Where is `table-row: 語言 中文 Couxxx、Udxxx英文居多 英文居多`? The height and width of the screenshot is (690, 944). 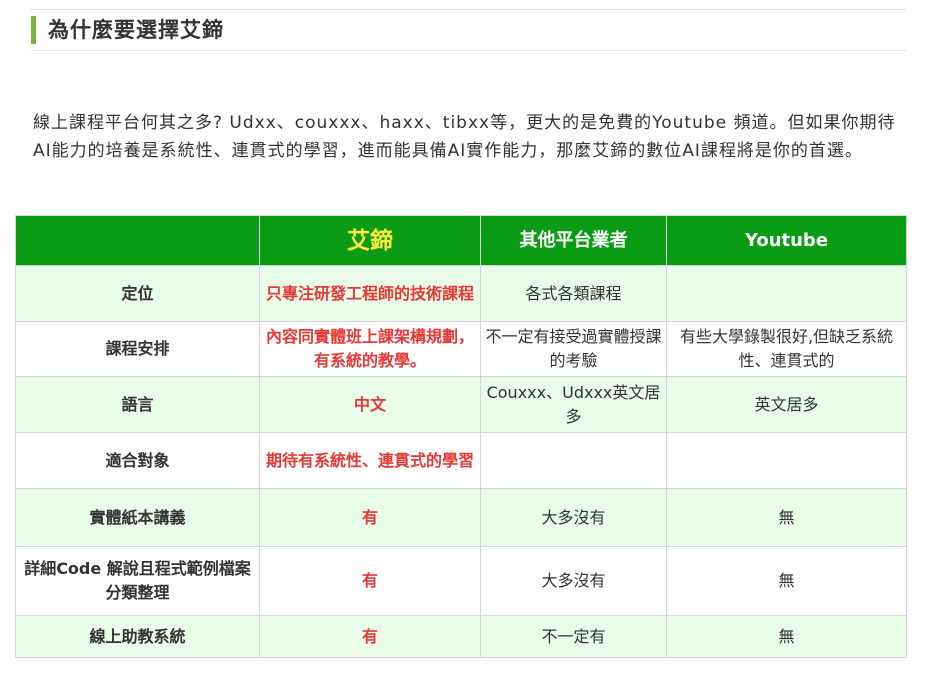
table-row: 語言 中文 Couxxx、Udxxx英文居多 英文居多 is located at coordinates (461, 404).